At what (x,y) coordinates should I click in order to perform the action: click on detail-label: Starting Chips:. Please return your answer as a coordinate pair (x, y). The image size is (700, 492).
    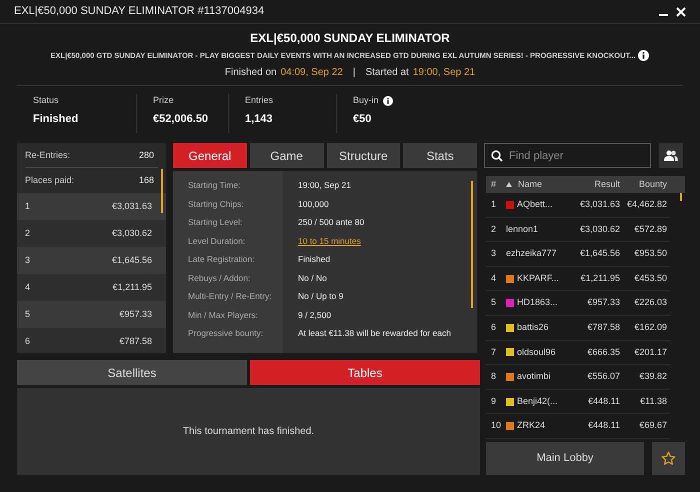
    Looking at the image, I should click on (216, 204).